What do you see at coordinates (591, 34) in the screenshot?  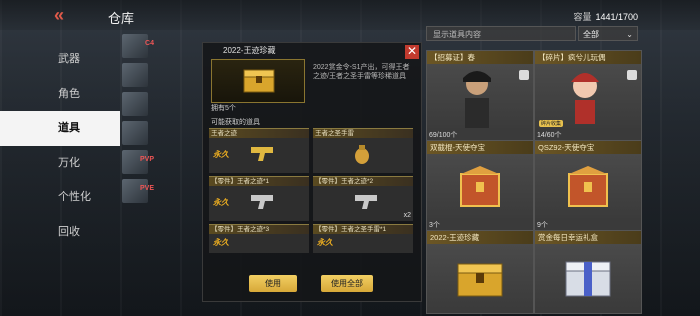 I see `filter-value: 全部` at bounding box center [591, 34].